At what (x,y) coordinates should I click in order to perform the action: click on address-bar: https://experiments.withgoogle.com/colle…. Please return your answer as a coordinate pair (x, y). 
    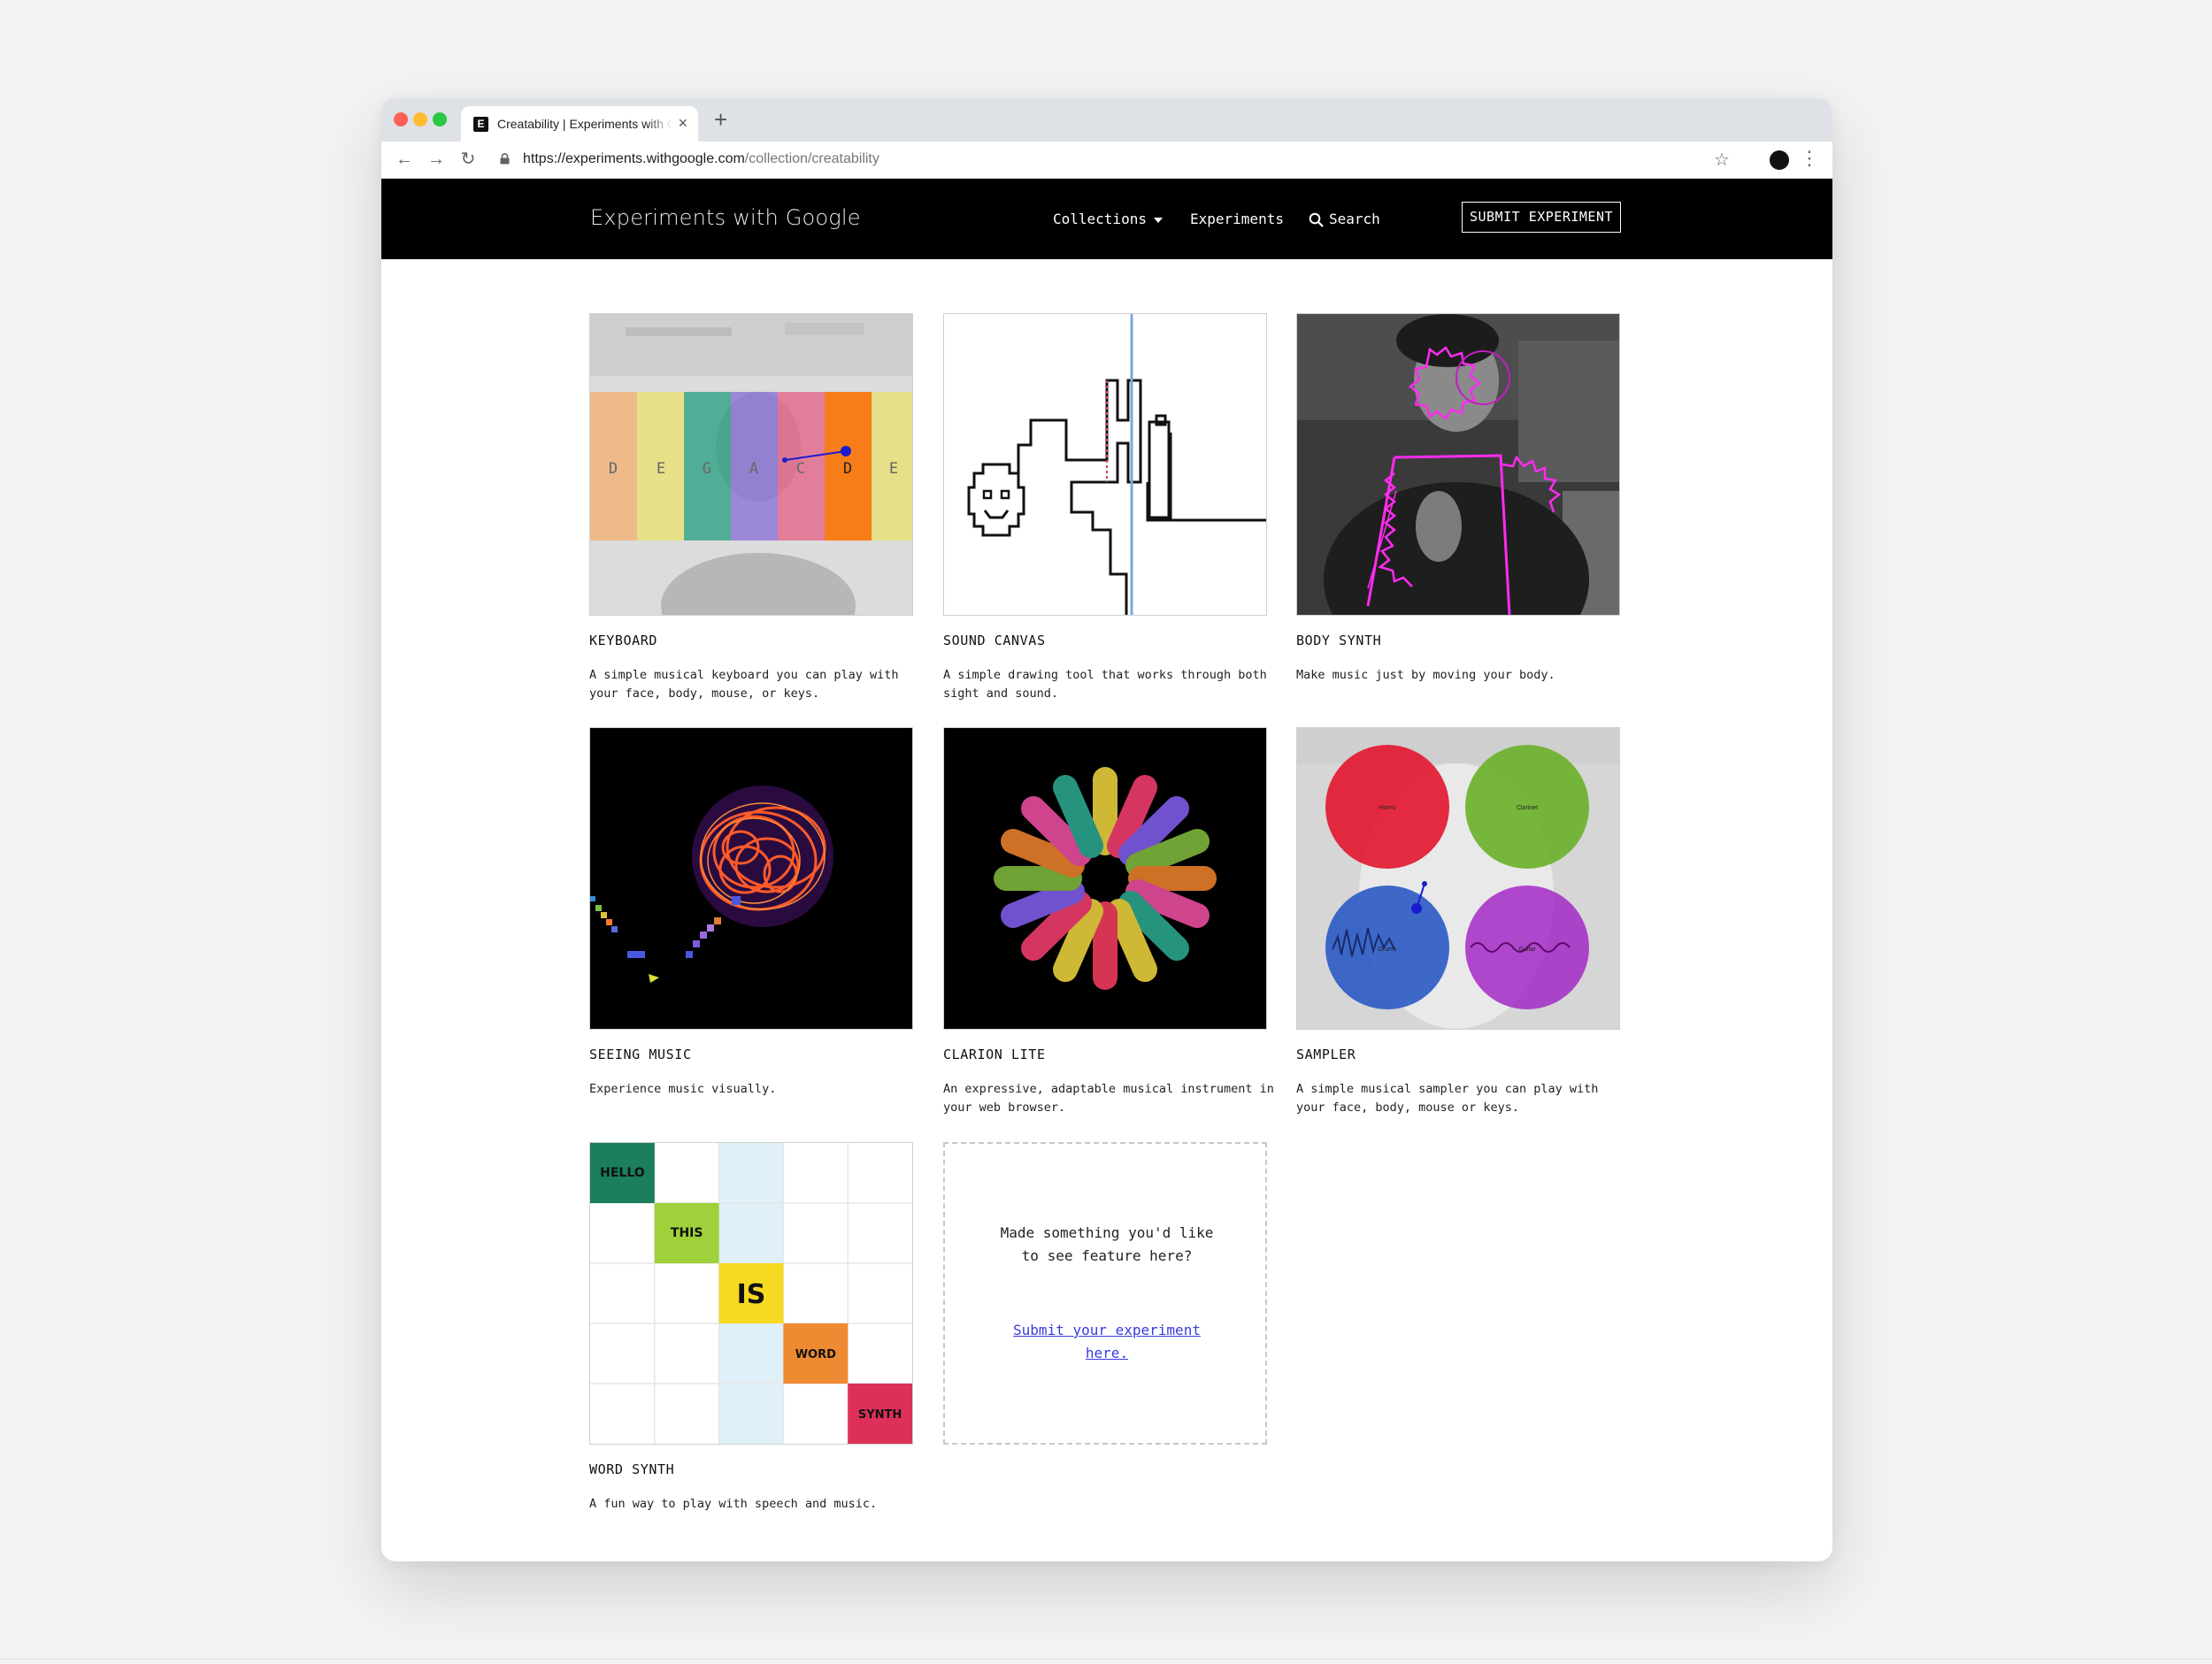
    Looking at the image, I should click on (701, 159).